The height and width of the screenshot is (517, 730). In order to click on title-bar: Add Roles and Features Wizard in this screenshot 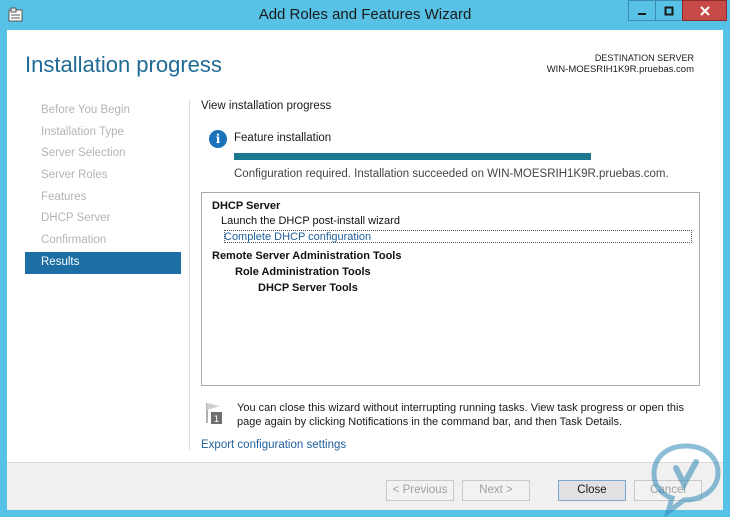, I will do `click(365, 15)`.